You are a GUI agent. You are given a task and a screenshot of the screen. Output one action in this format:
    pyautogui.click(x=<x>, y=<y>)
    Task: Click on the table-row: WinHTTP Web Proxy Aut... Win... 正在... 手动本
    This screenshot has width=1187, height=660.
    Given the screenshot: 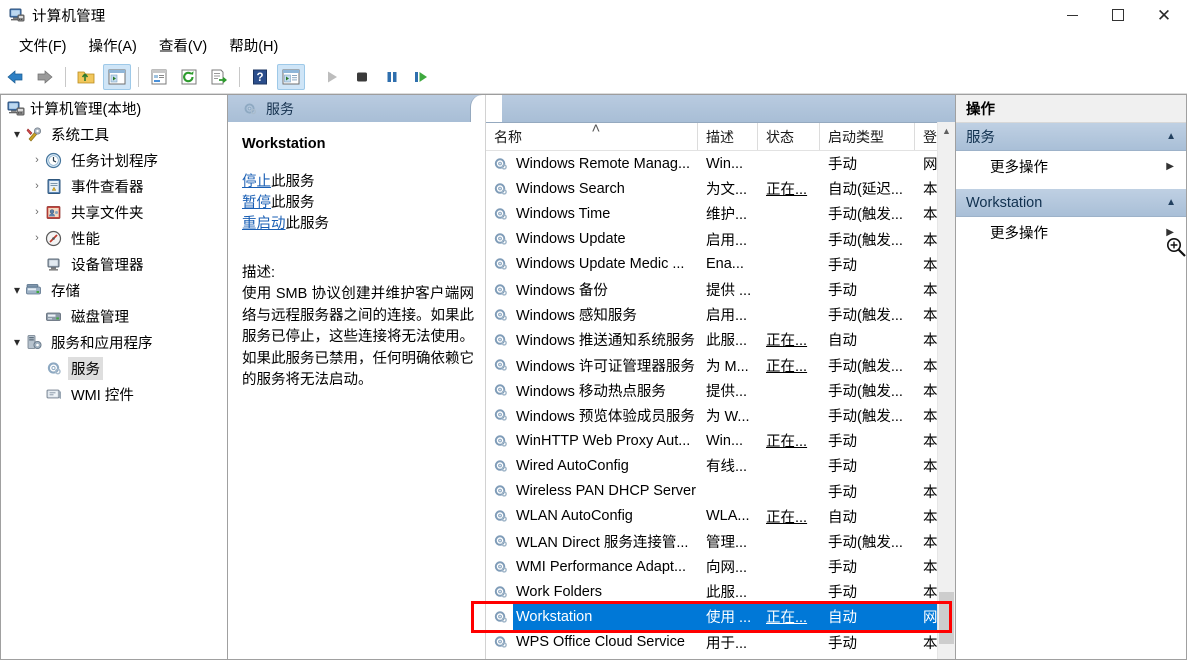 What is the action you would take?
    pyautogui.click(x=720, y=440)
    